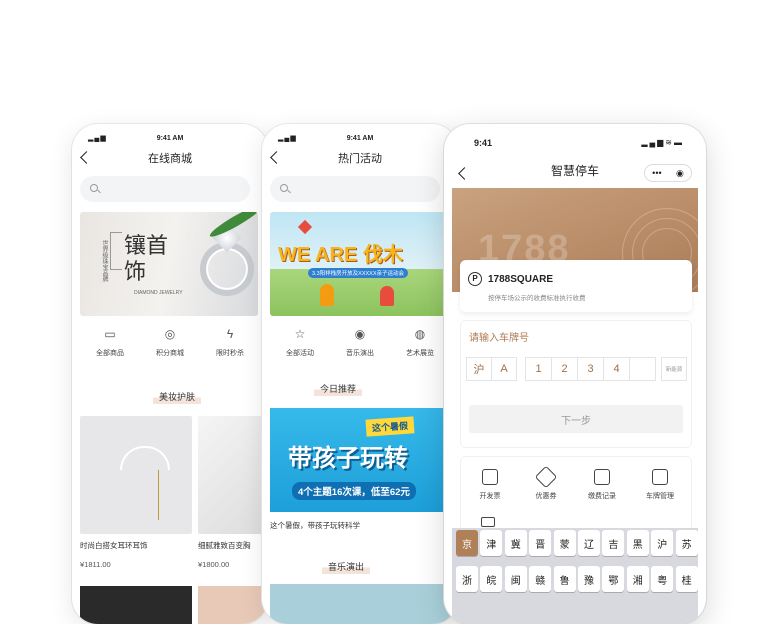 The image size is (770, 624). I want to click on keyboard-key: 黑, so click(637, 543).